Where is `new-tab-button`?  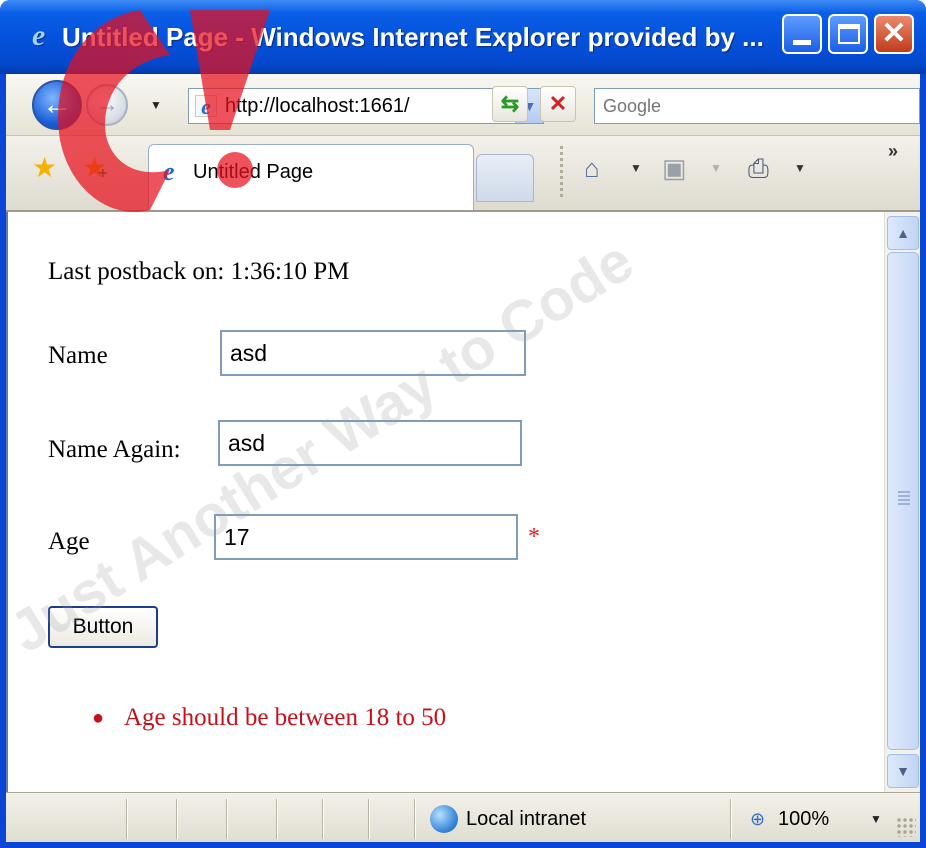 new-tab-button is located at coordinates (505, 178).